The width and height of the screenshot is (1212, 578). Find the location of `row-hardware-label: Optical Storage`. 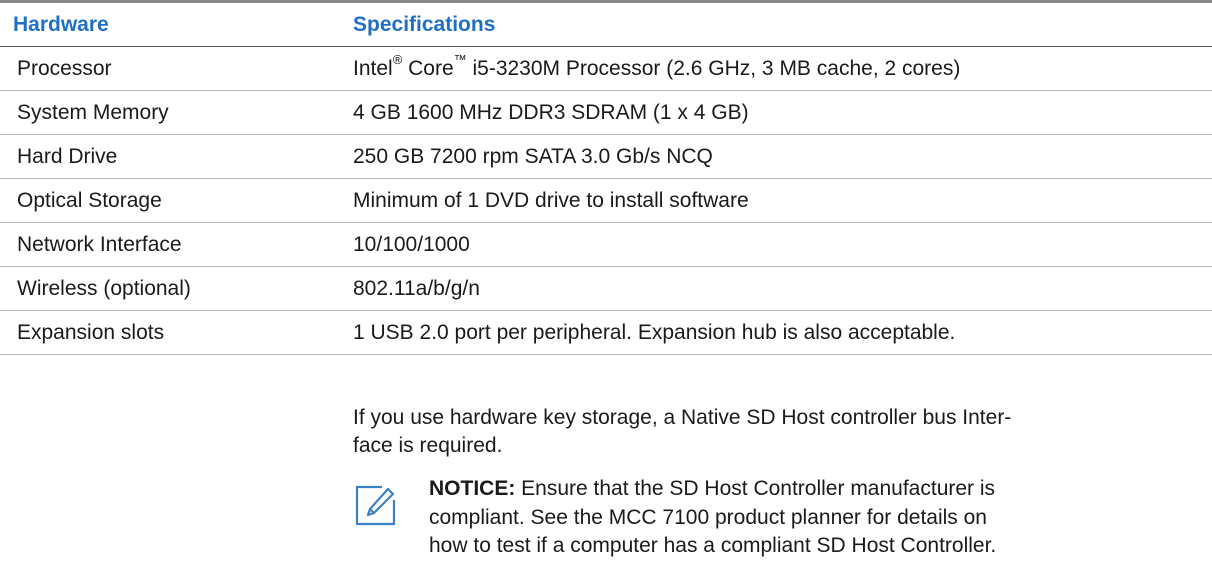

row-hardware-label: Optical Storage is located at coordinates (89, 200).